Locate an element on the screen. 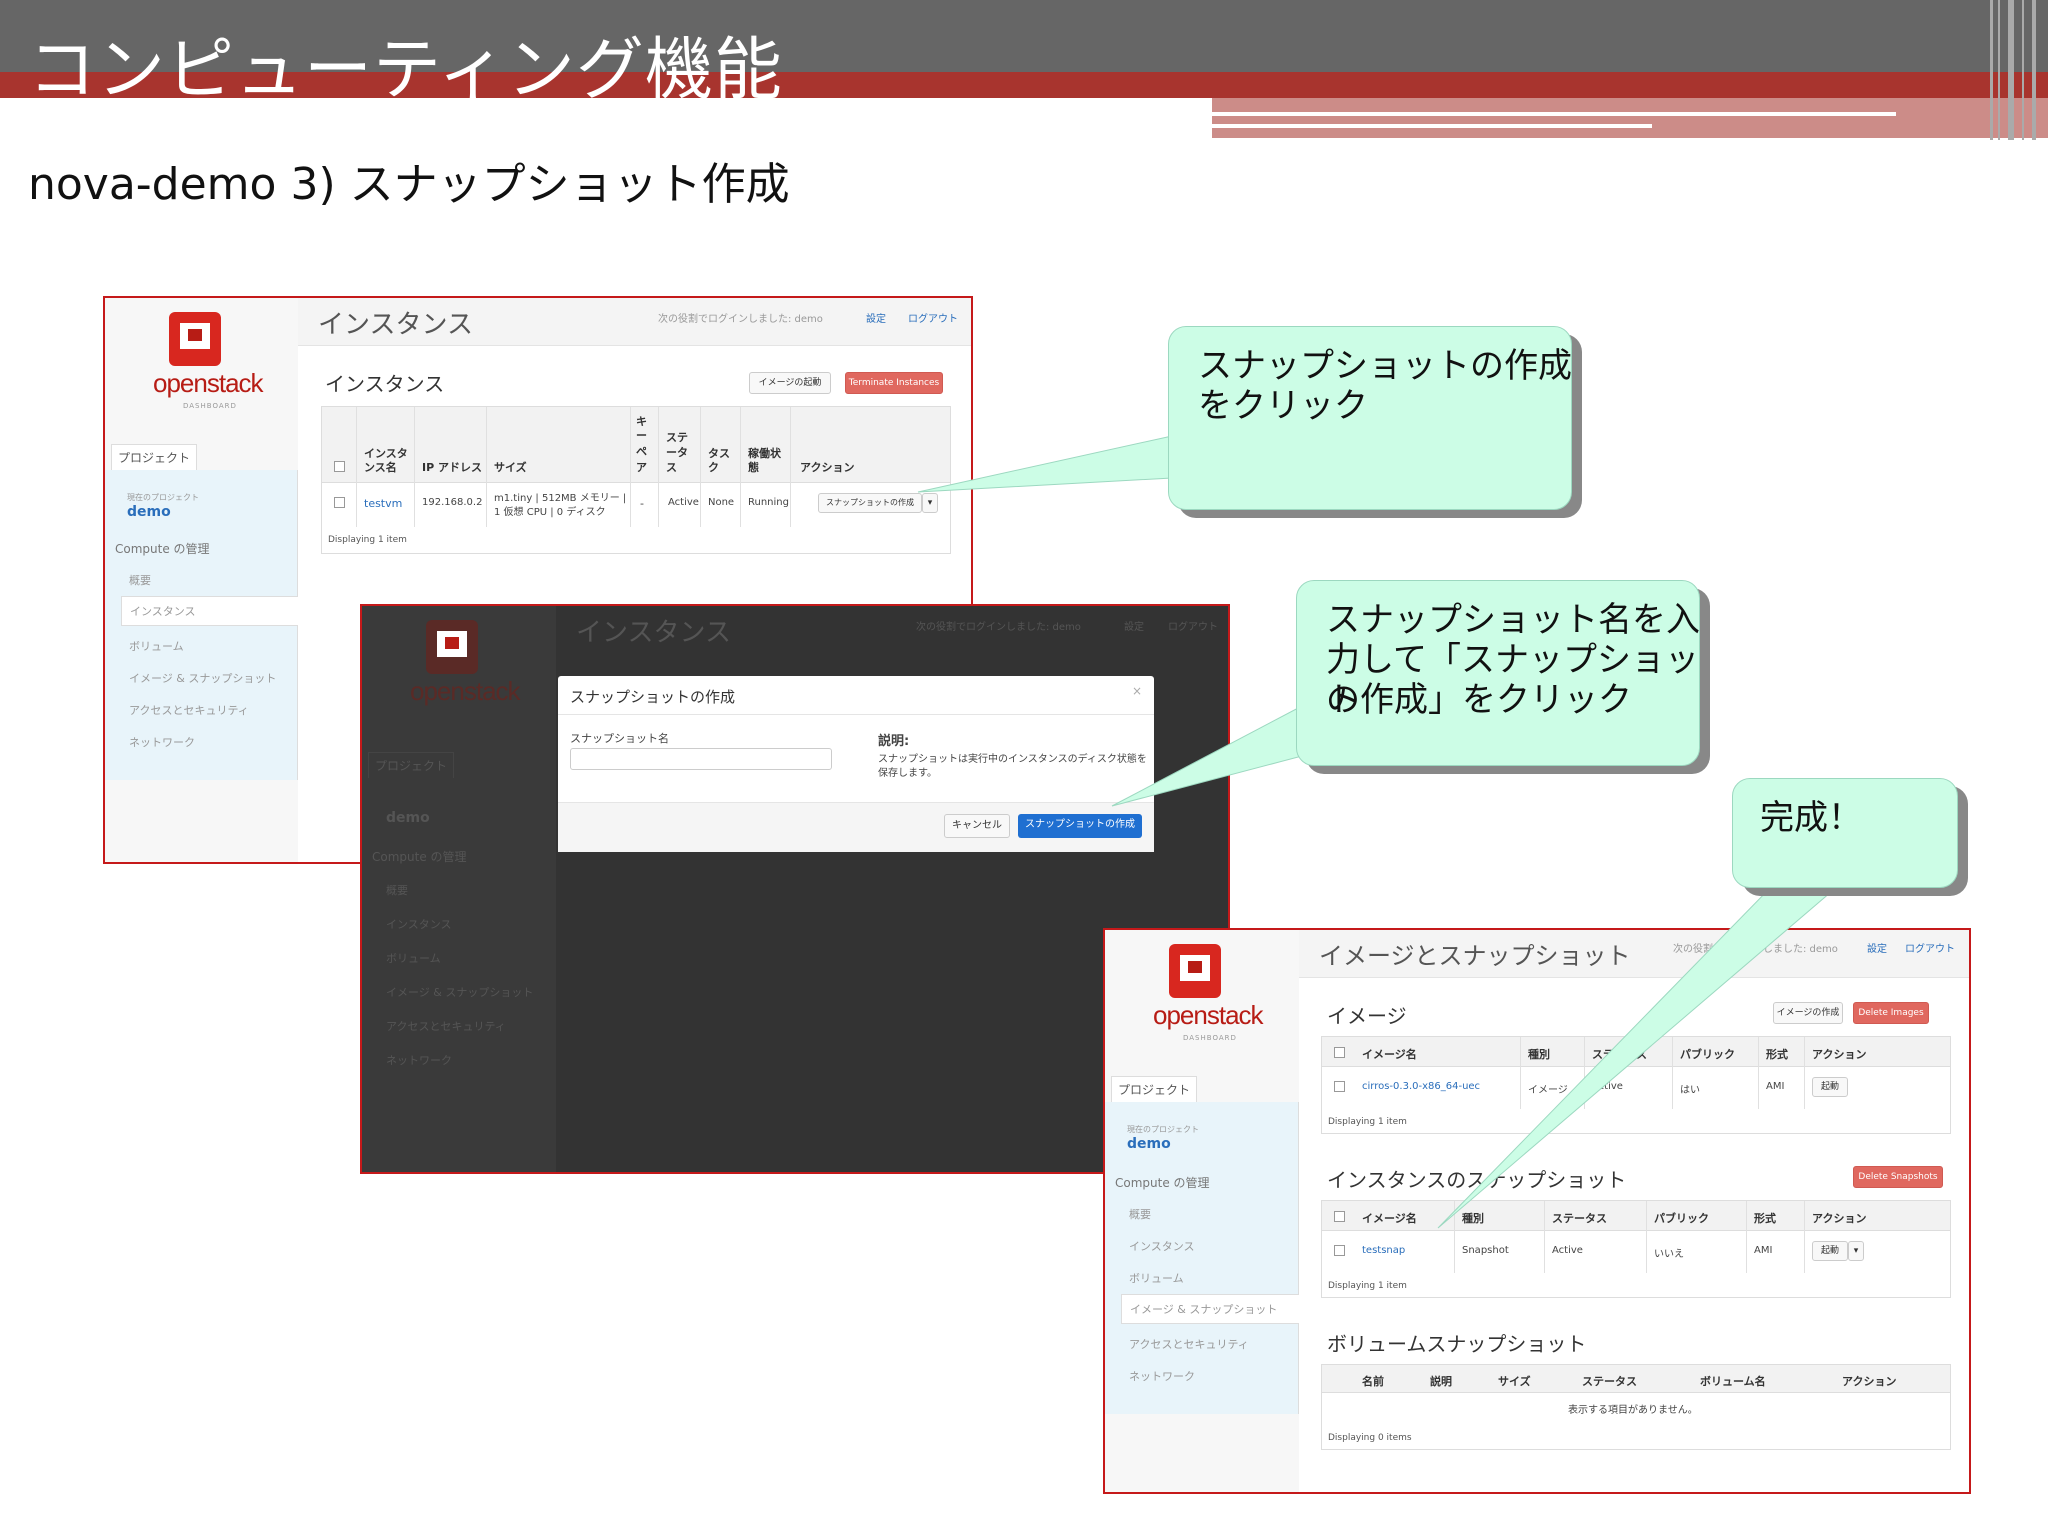  callout-3-pointer is located at coordinates (1638, 1057).